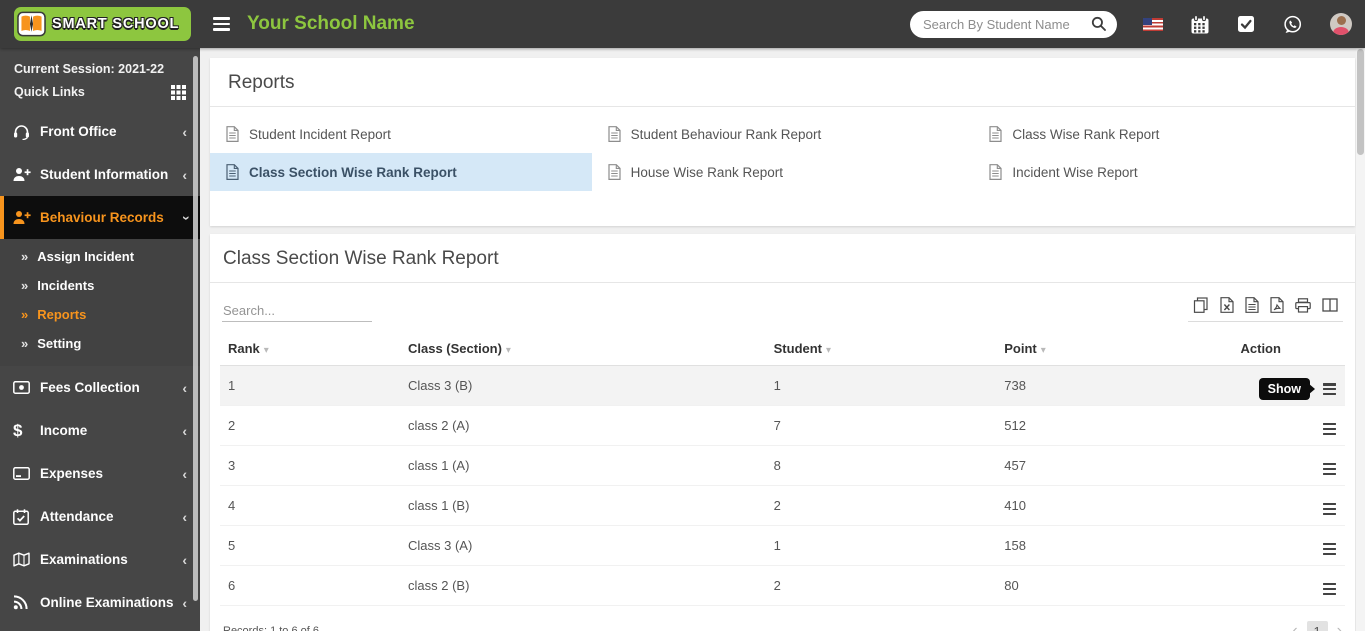 The height and width of the screenshot is (631, 1365). What do you see at coordinates (26, 132) in the screenshot?
I see `headset-icon` at bounding box center [26, 132].